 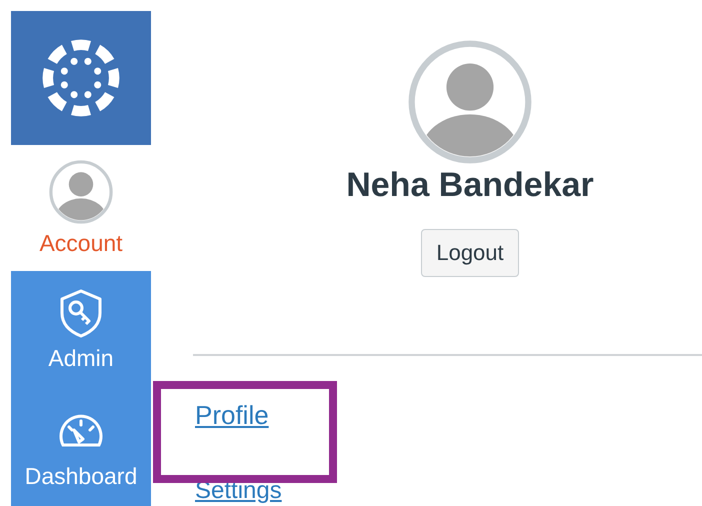 I want to click on logo-icon, so click(x=81, y=78).